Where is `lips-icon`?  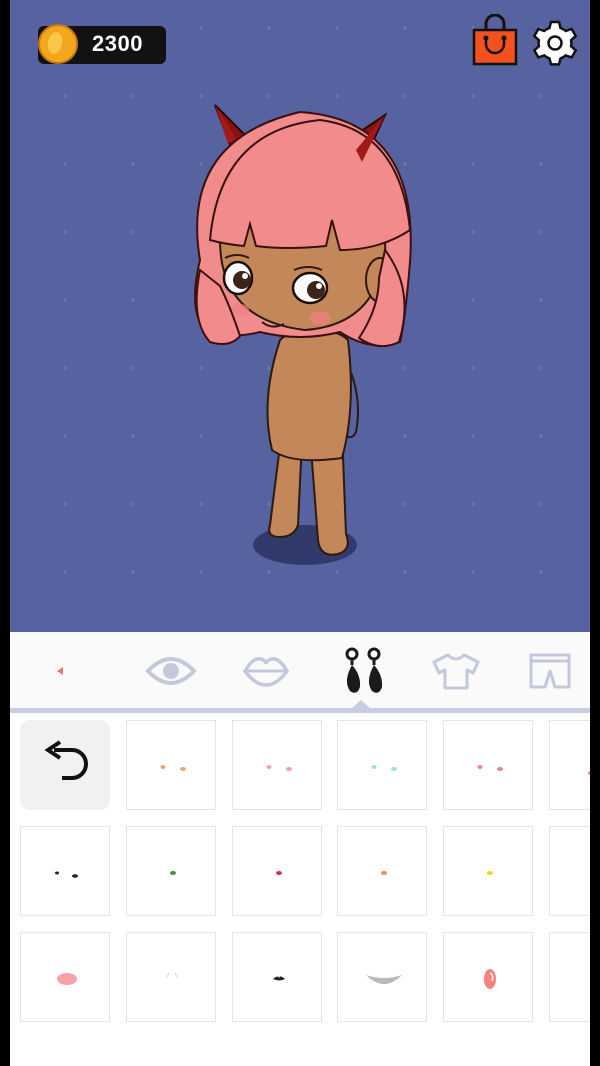
lips-icon is located at coordinates (266, 672).